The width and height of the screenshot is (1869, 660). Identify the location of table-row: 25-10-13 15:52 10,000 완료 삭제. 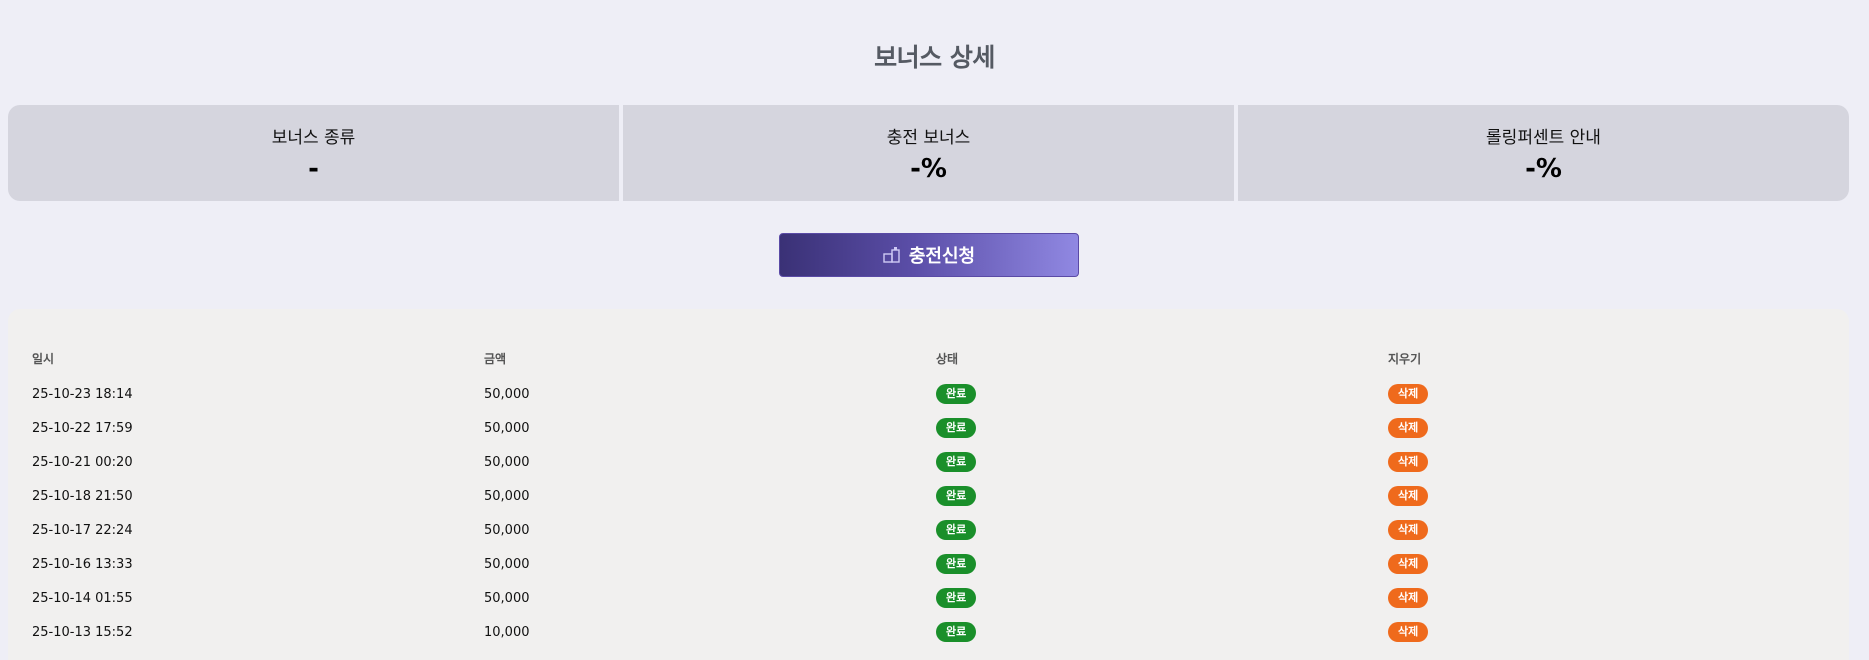
(936, 632).